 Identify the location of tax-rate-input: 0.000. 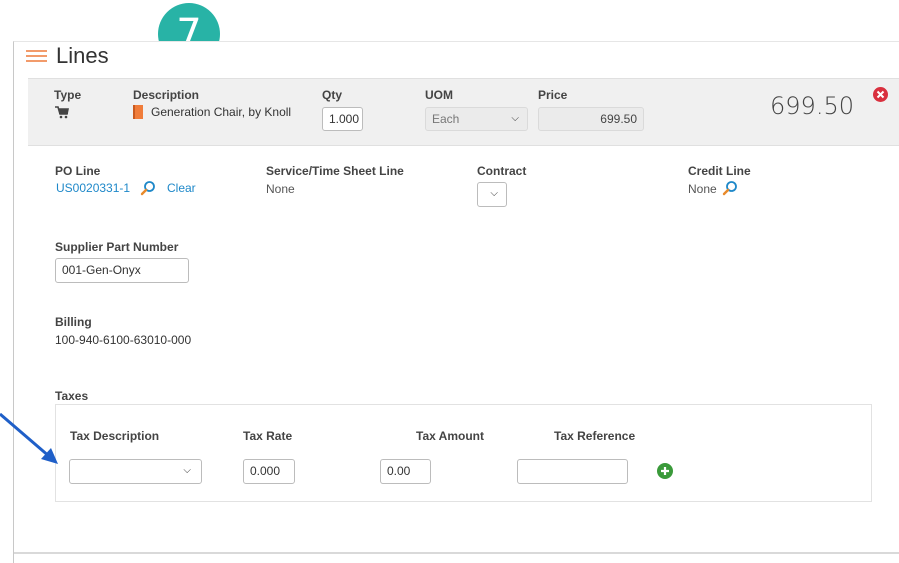
(269, 471).